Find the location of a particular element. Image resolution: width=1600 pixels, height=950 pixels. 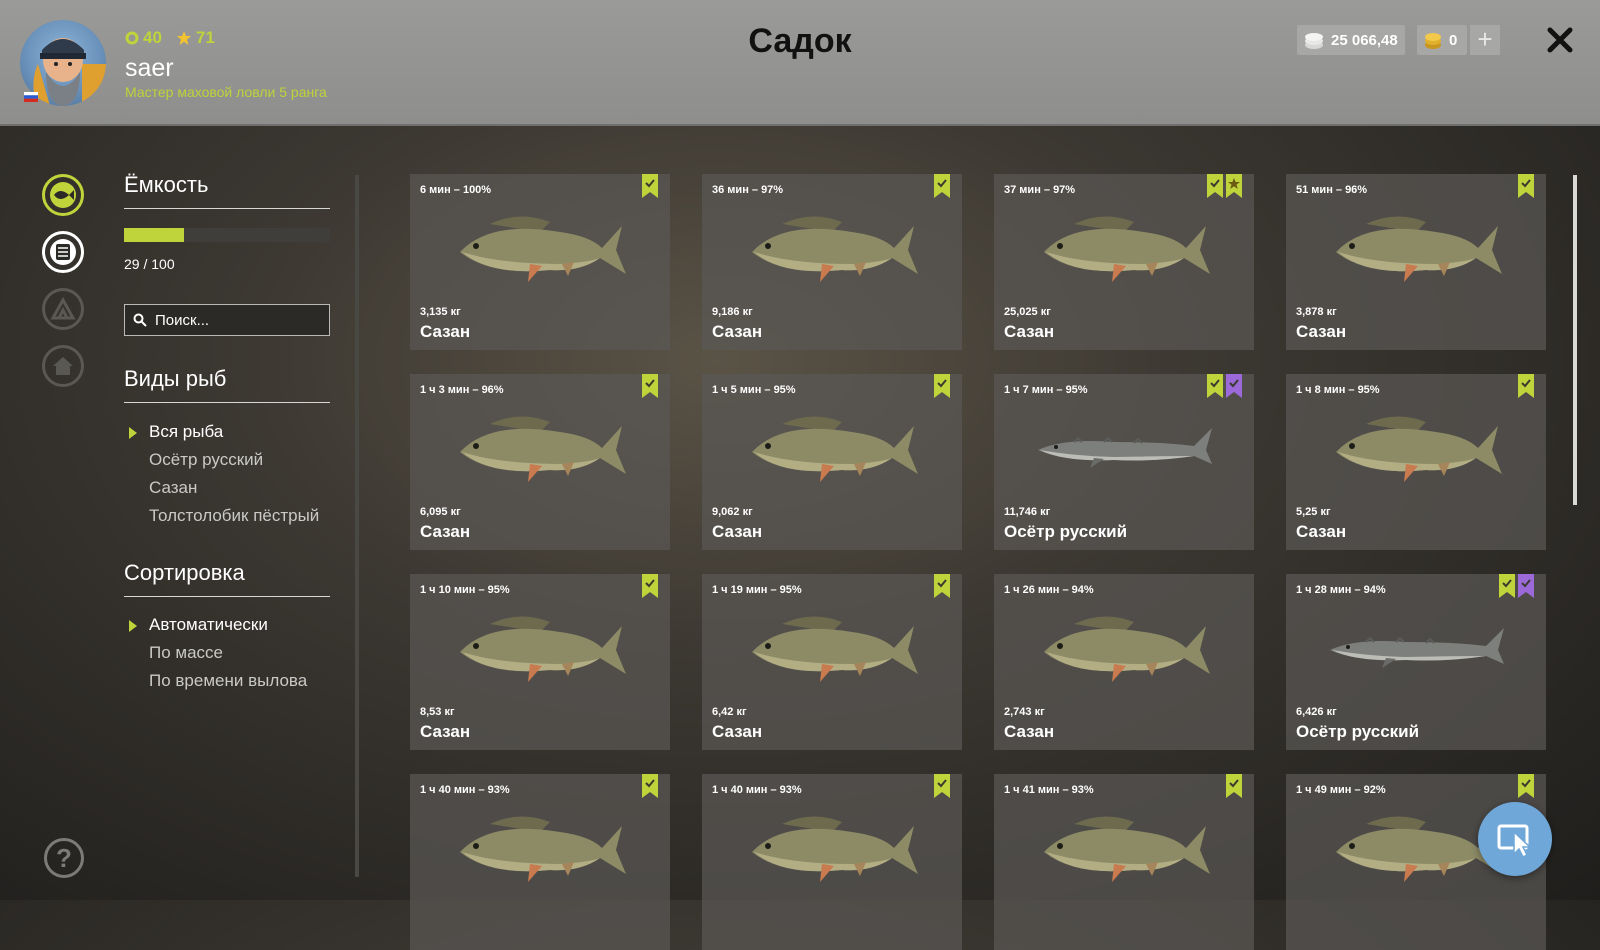

catch-time-quality: 1 ч 5 мин – 95% is located at coordinates (754, 390).